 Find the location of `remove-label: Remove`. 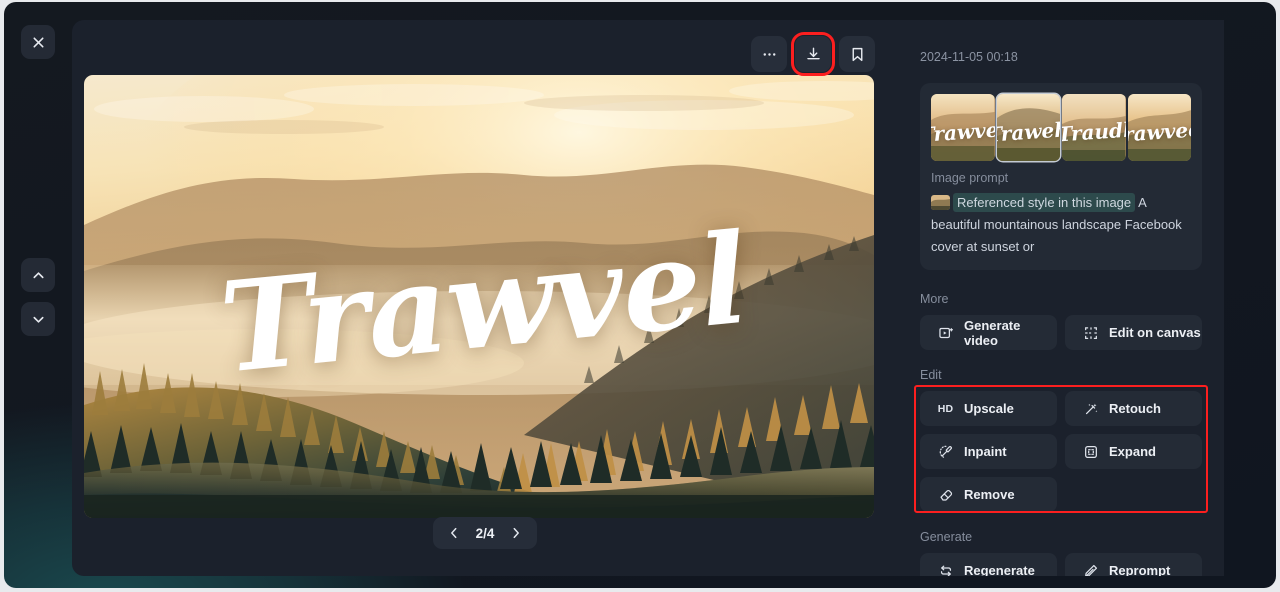

remove-label: Remove is located at coordinates (989, 494).